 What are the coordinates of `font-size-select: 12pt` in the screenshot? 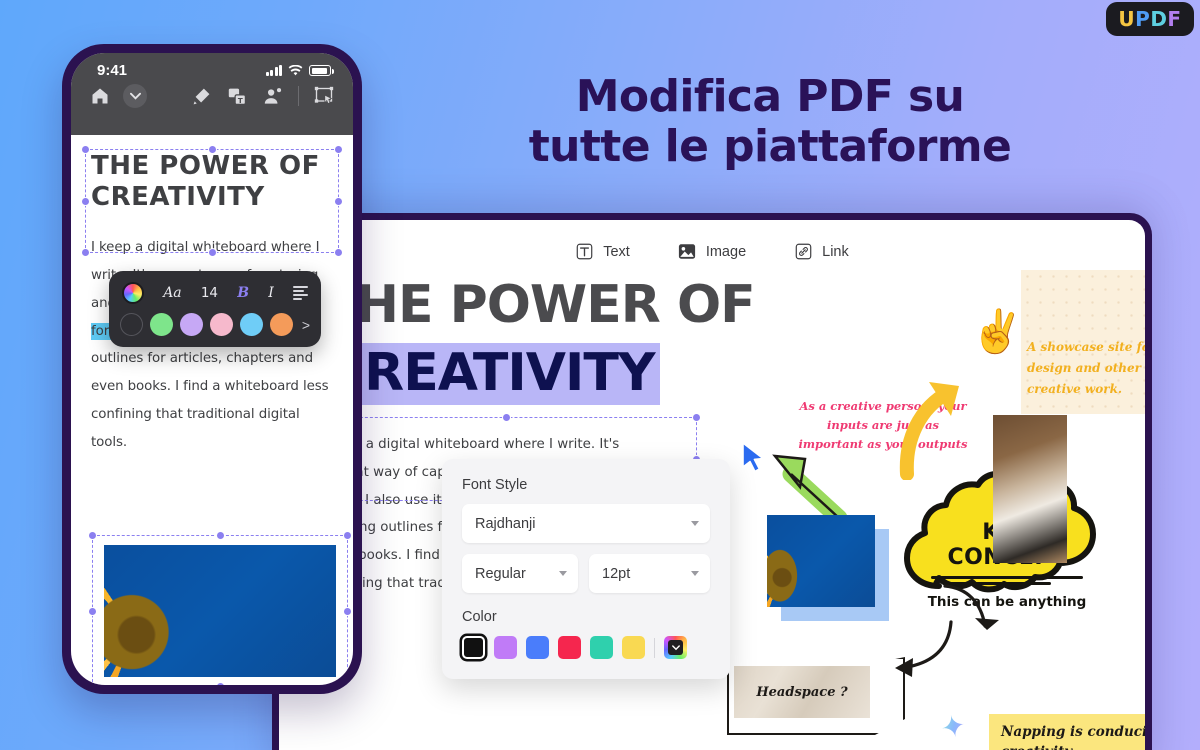 It's located at (649, 573).